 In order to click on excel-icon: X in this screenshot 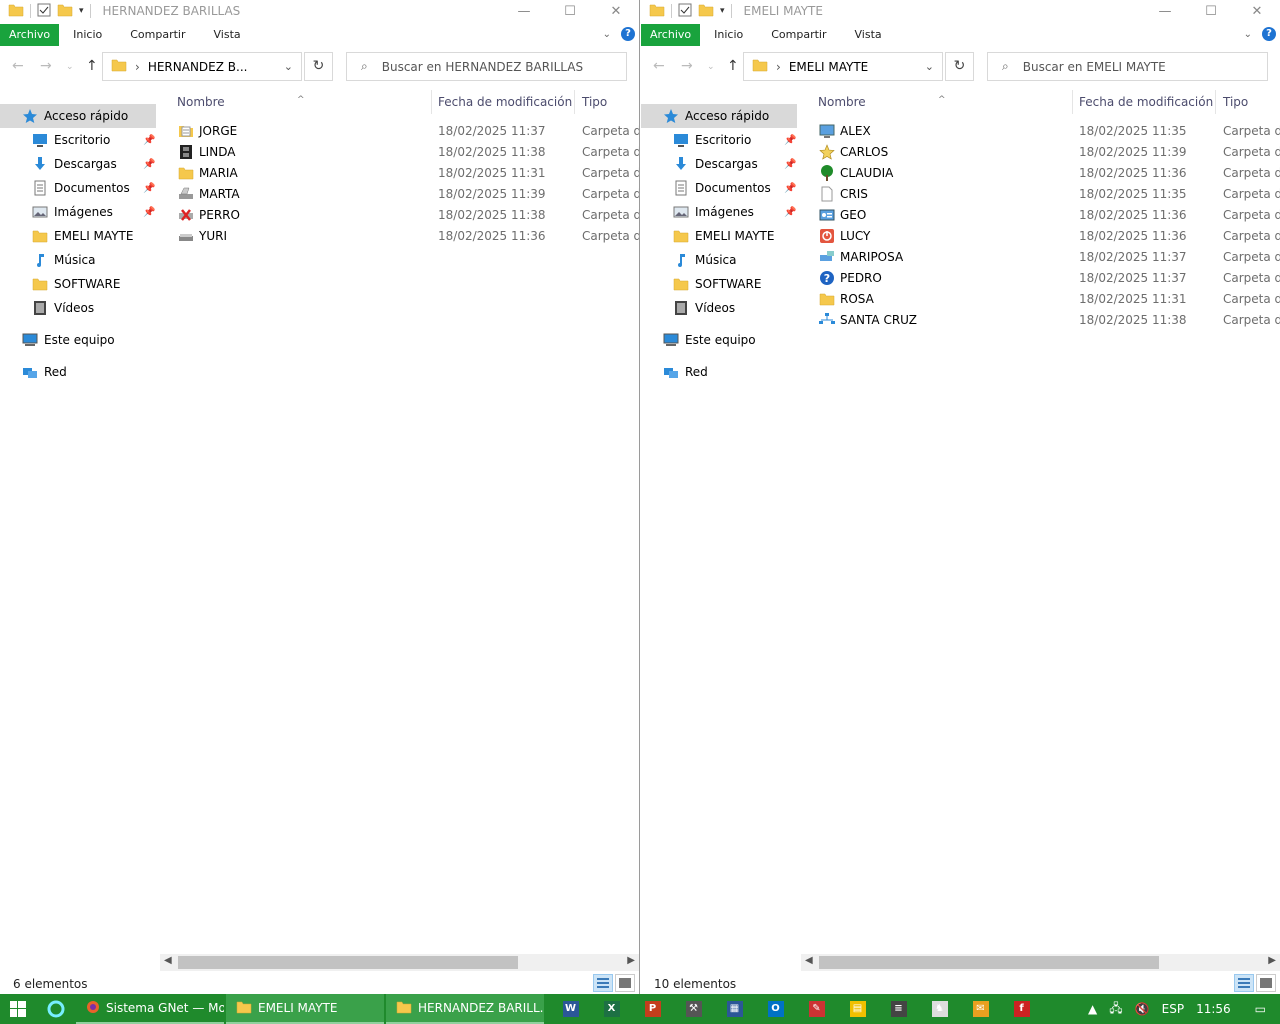, I will do `click(611, 1009)`.